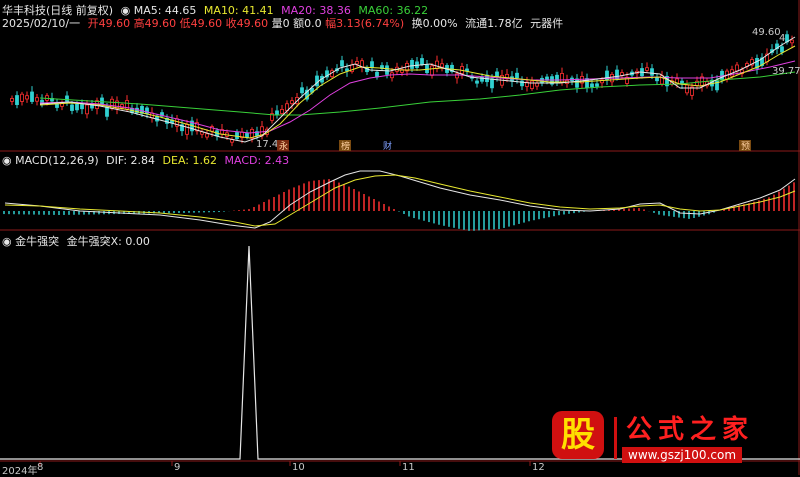  I want to click on watermark-logo: 股, so click(578, 435).